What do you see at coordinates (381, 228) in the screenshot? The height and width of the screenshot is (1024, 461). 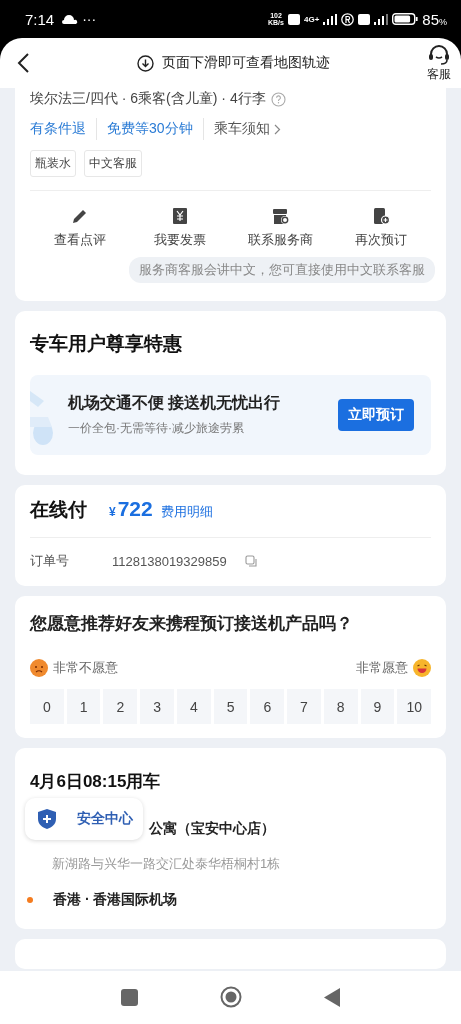 I see `action-button: 再次预订` at bounding box center [381, 228].